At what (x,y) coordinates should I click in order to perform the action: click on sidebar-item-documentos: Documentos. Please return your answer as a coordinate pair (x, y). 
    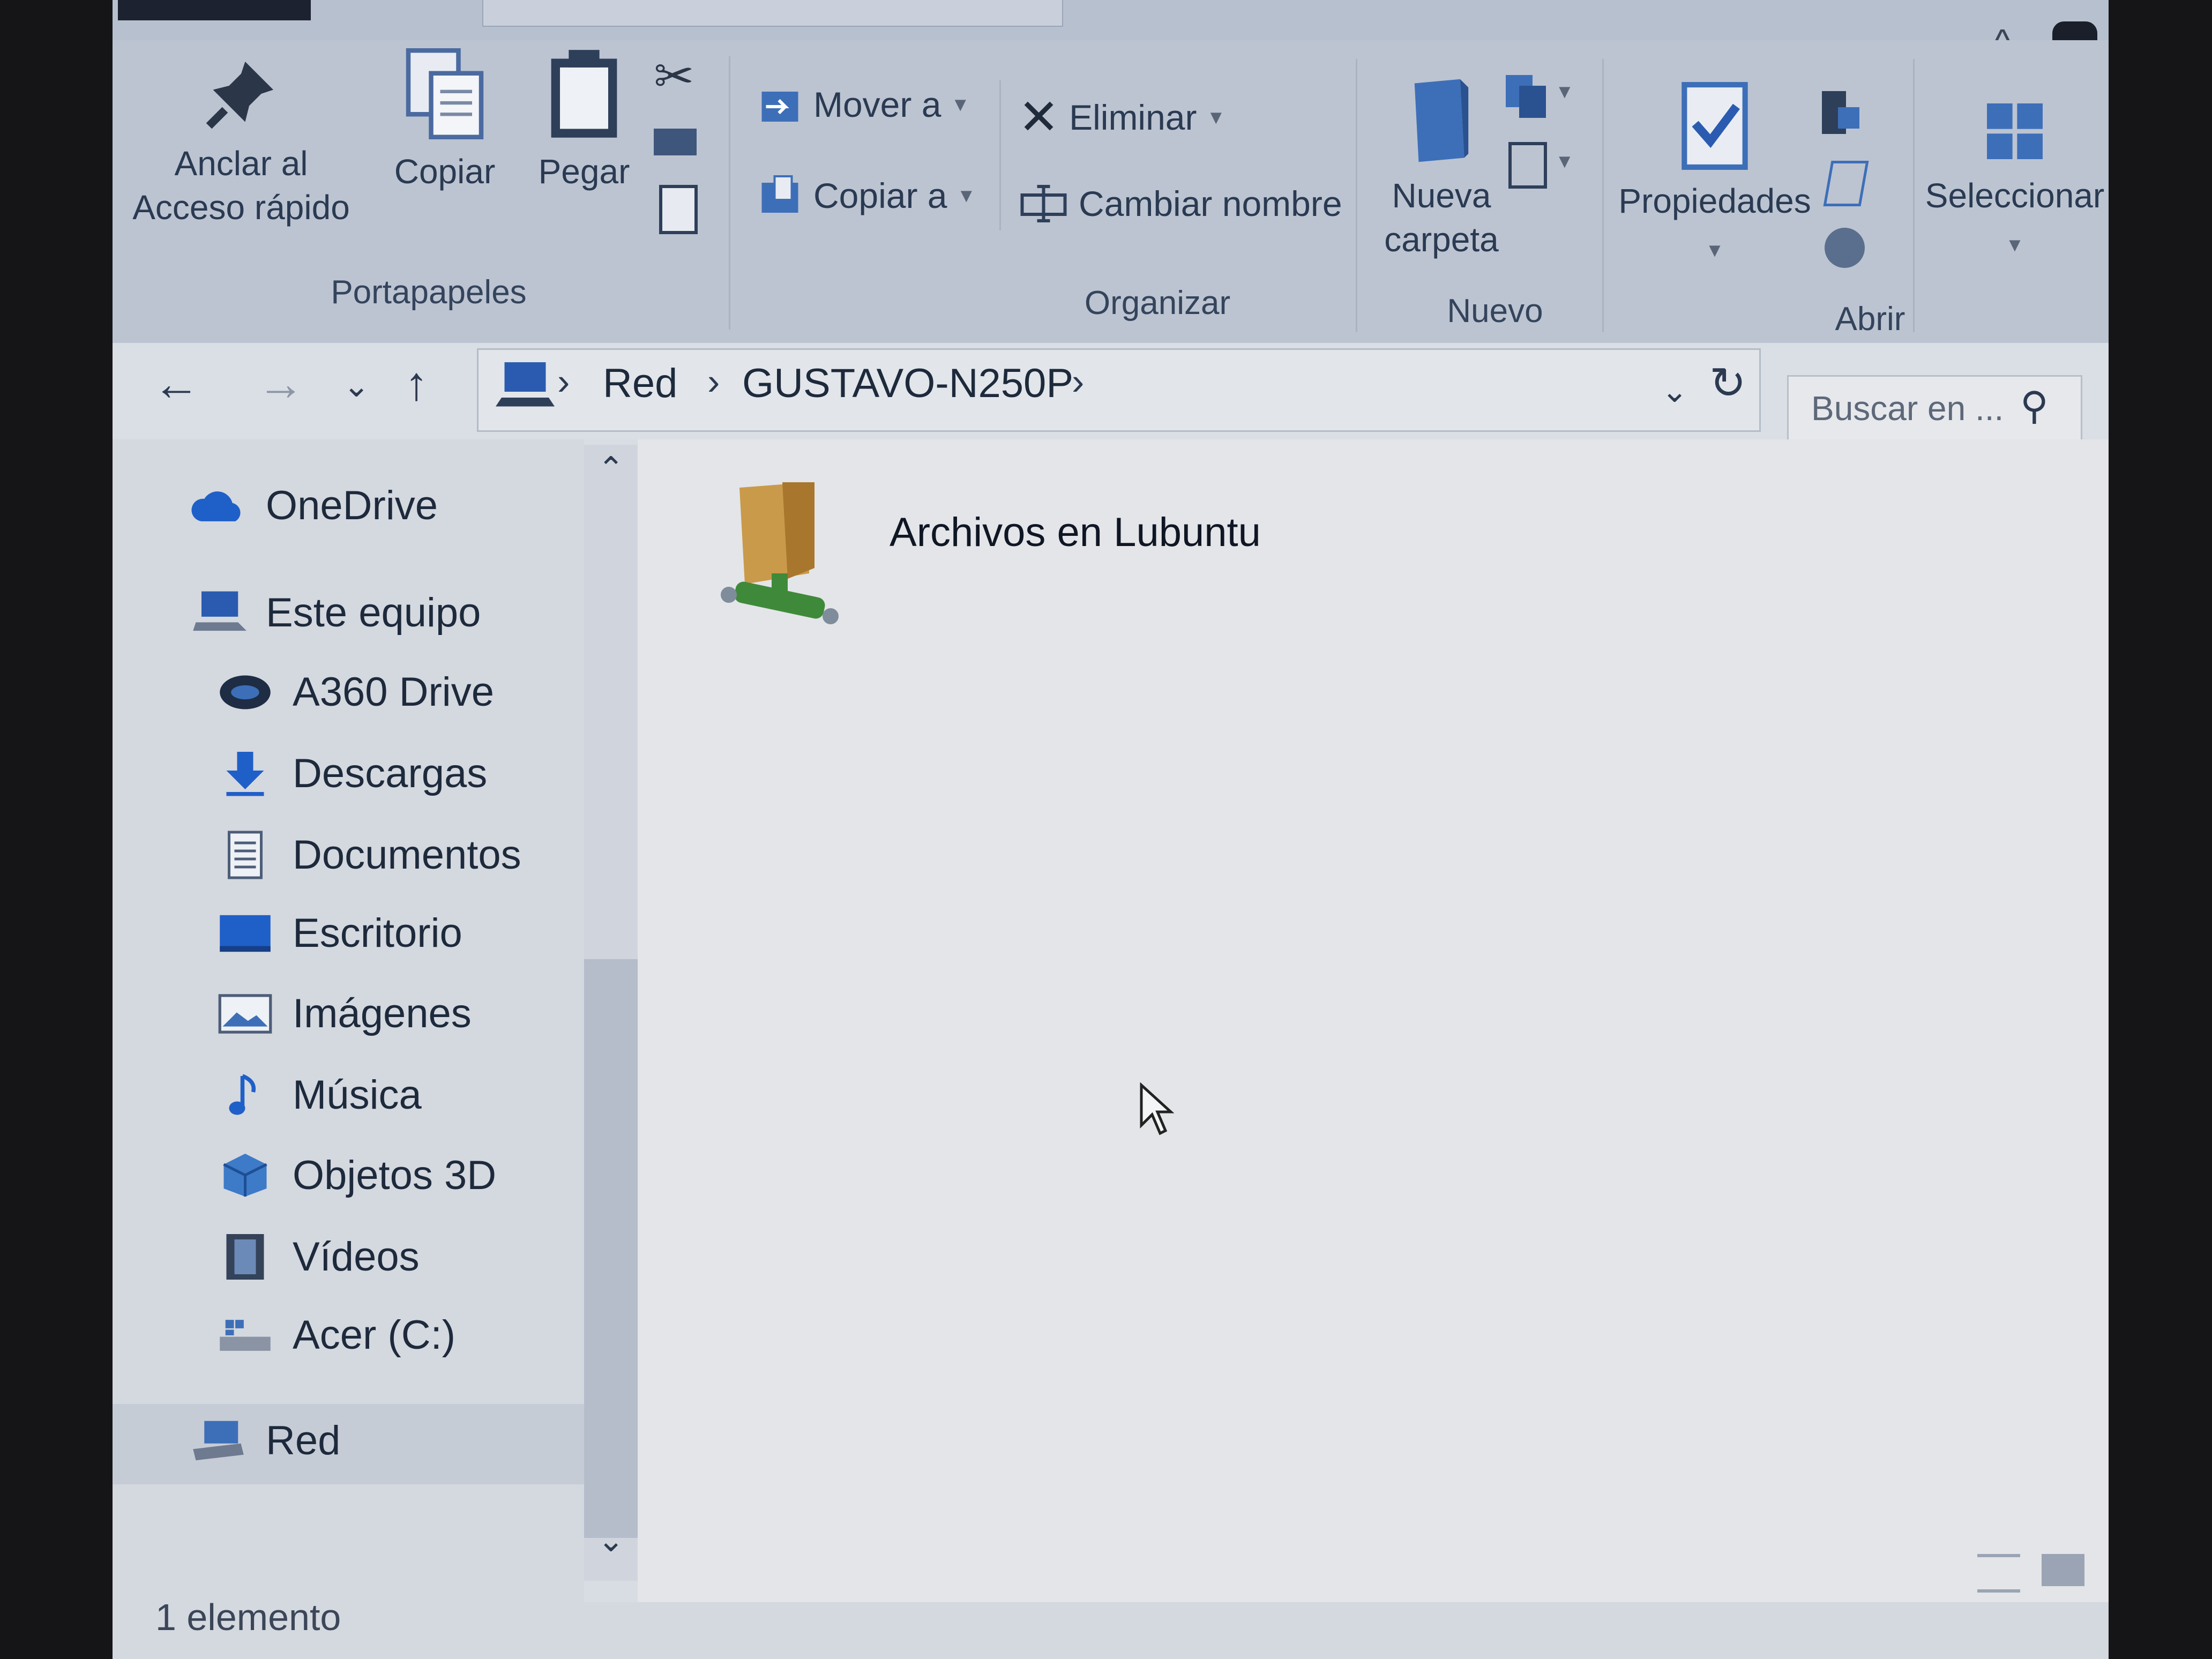
    Looking at the image, I should click on (369, 854).